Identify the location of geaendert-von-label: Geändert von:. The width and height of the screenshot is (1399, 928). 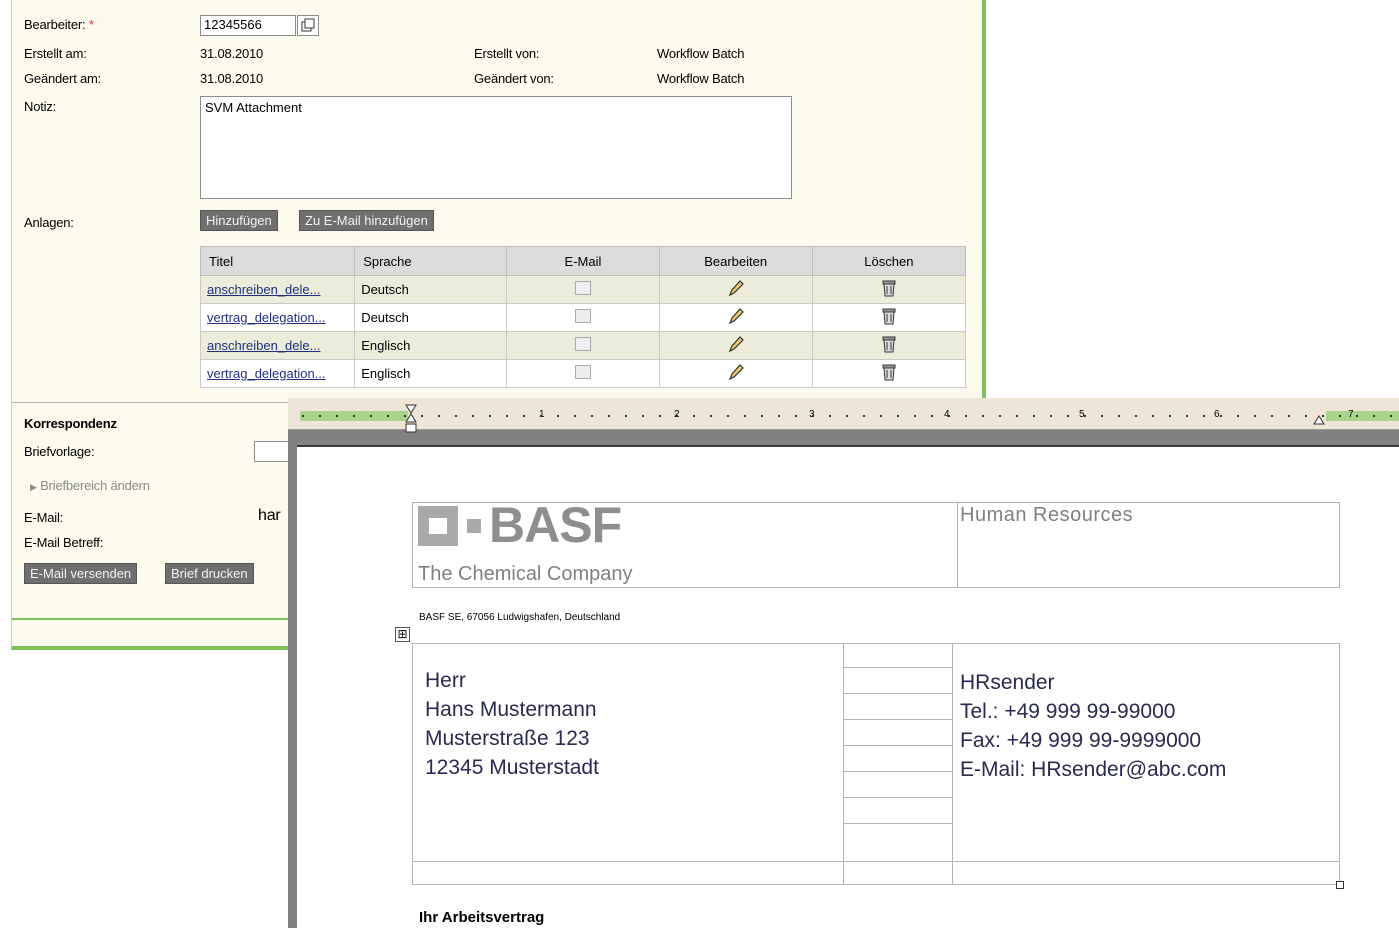
(514, 78).